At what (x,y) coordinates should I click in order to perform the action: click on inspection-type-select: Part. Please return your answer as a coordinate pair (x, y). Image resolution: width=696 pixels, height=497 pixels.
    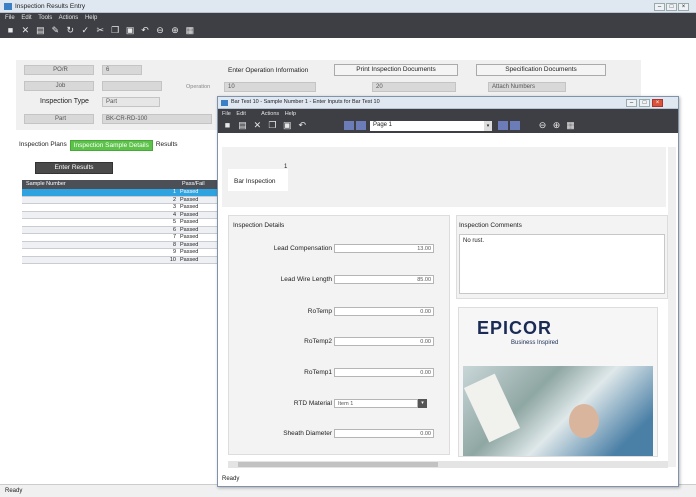
    Looking at the image, I should click on (131, 102).